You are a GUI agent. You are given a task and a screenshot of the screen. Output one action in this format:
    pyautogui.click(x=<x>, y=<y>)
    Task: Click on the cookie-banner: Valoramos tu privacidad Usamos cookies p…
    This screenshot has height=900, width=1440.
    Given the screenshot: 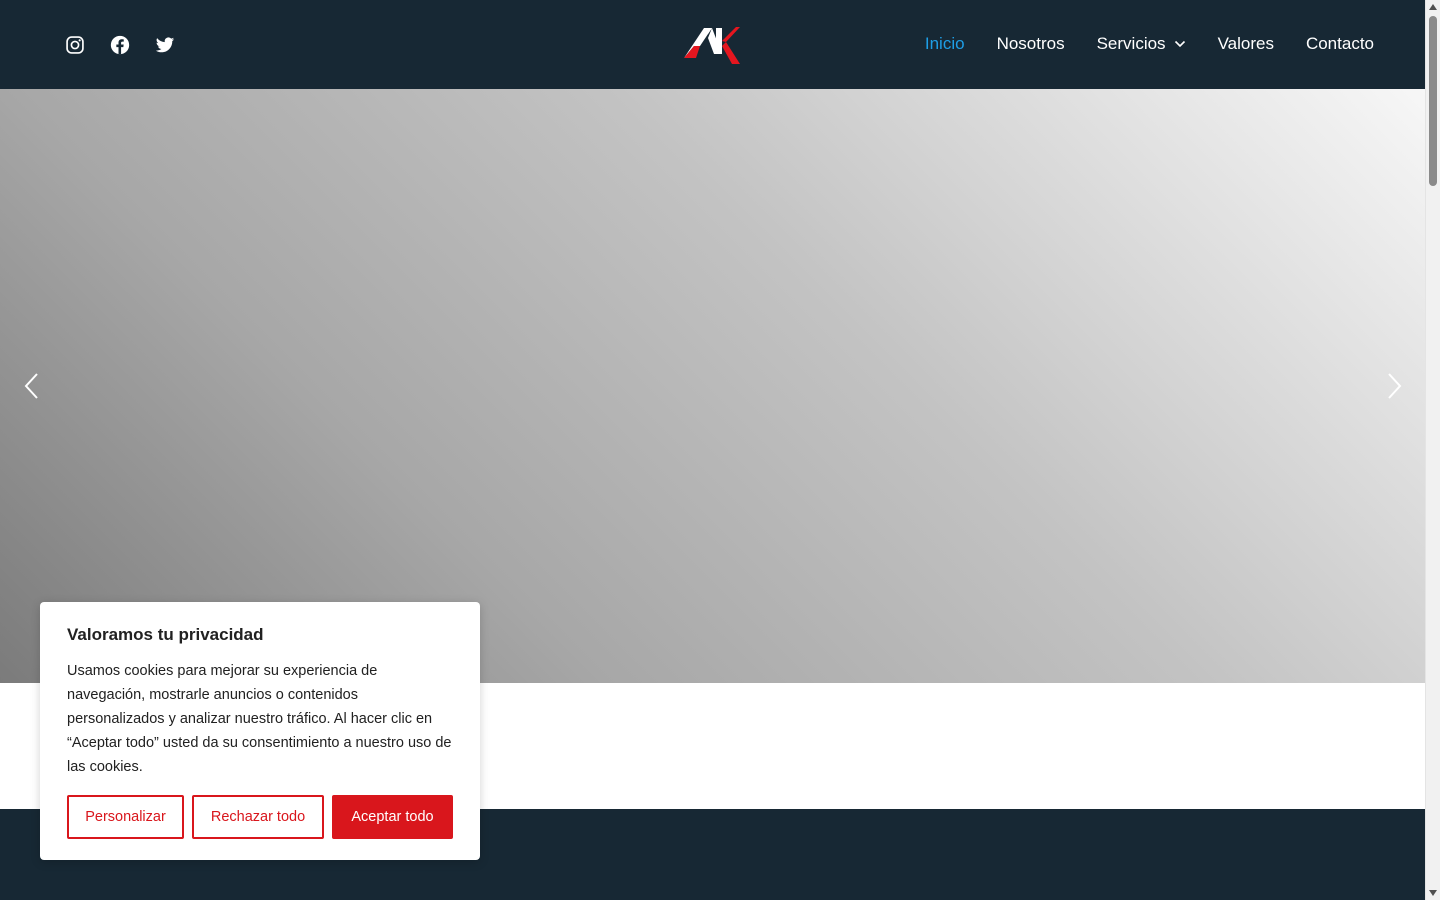 What is the action you would take?
    pyautogui.click(x=260, y=731)
    